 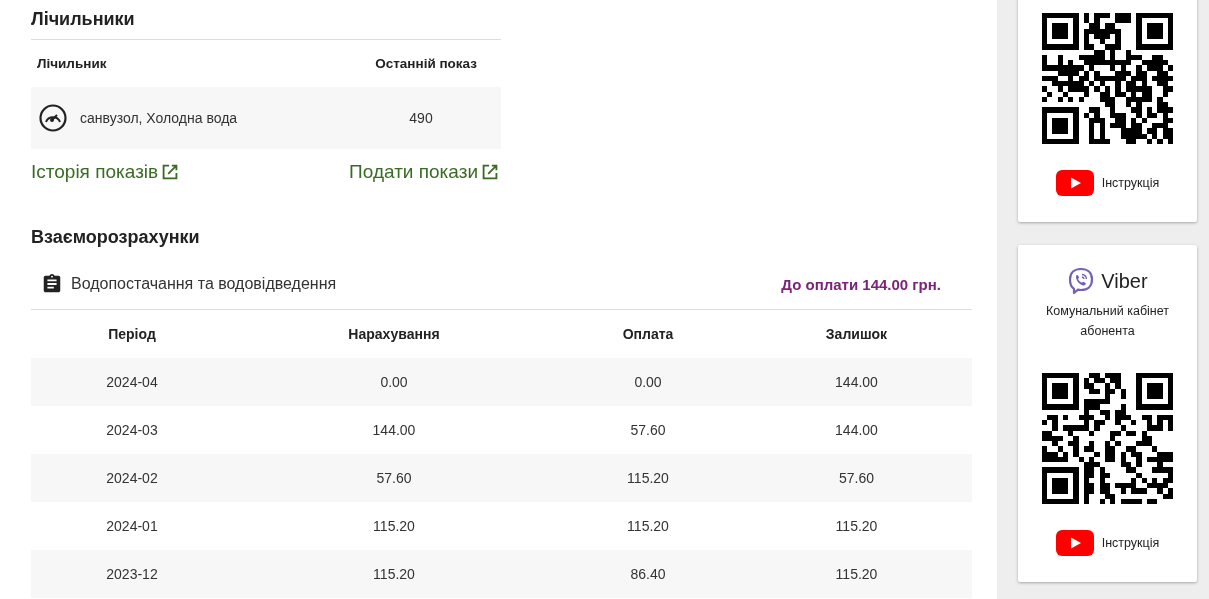 I want to click on meter-name: санвузол, Холодна вода, so click(x=159, y=118).